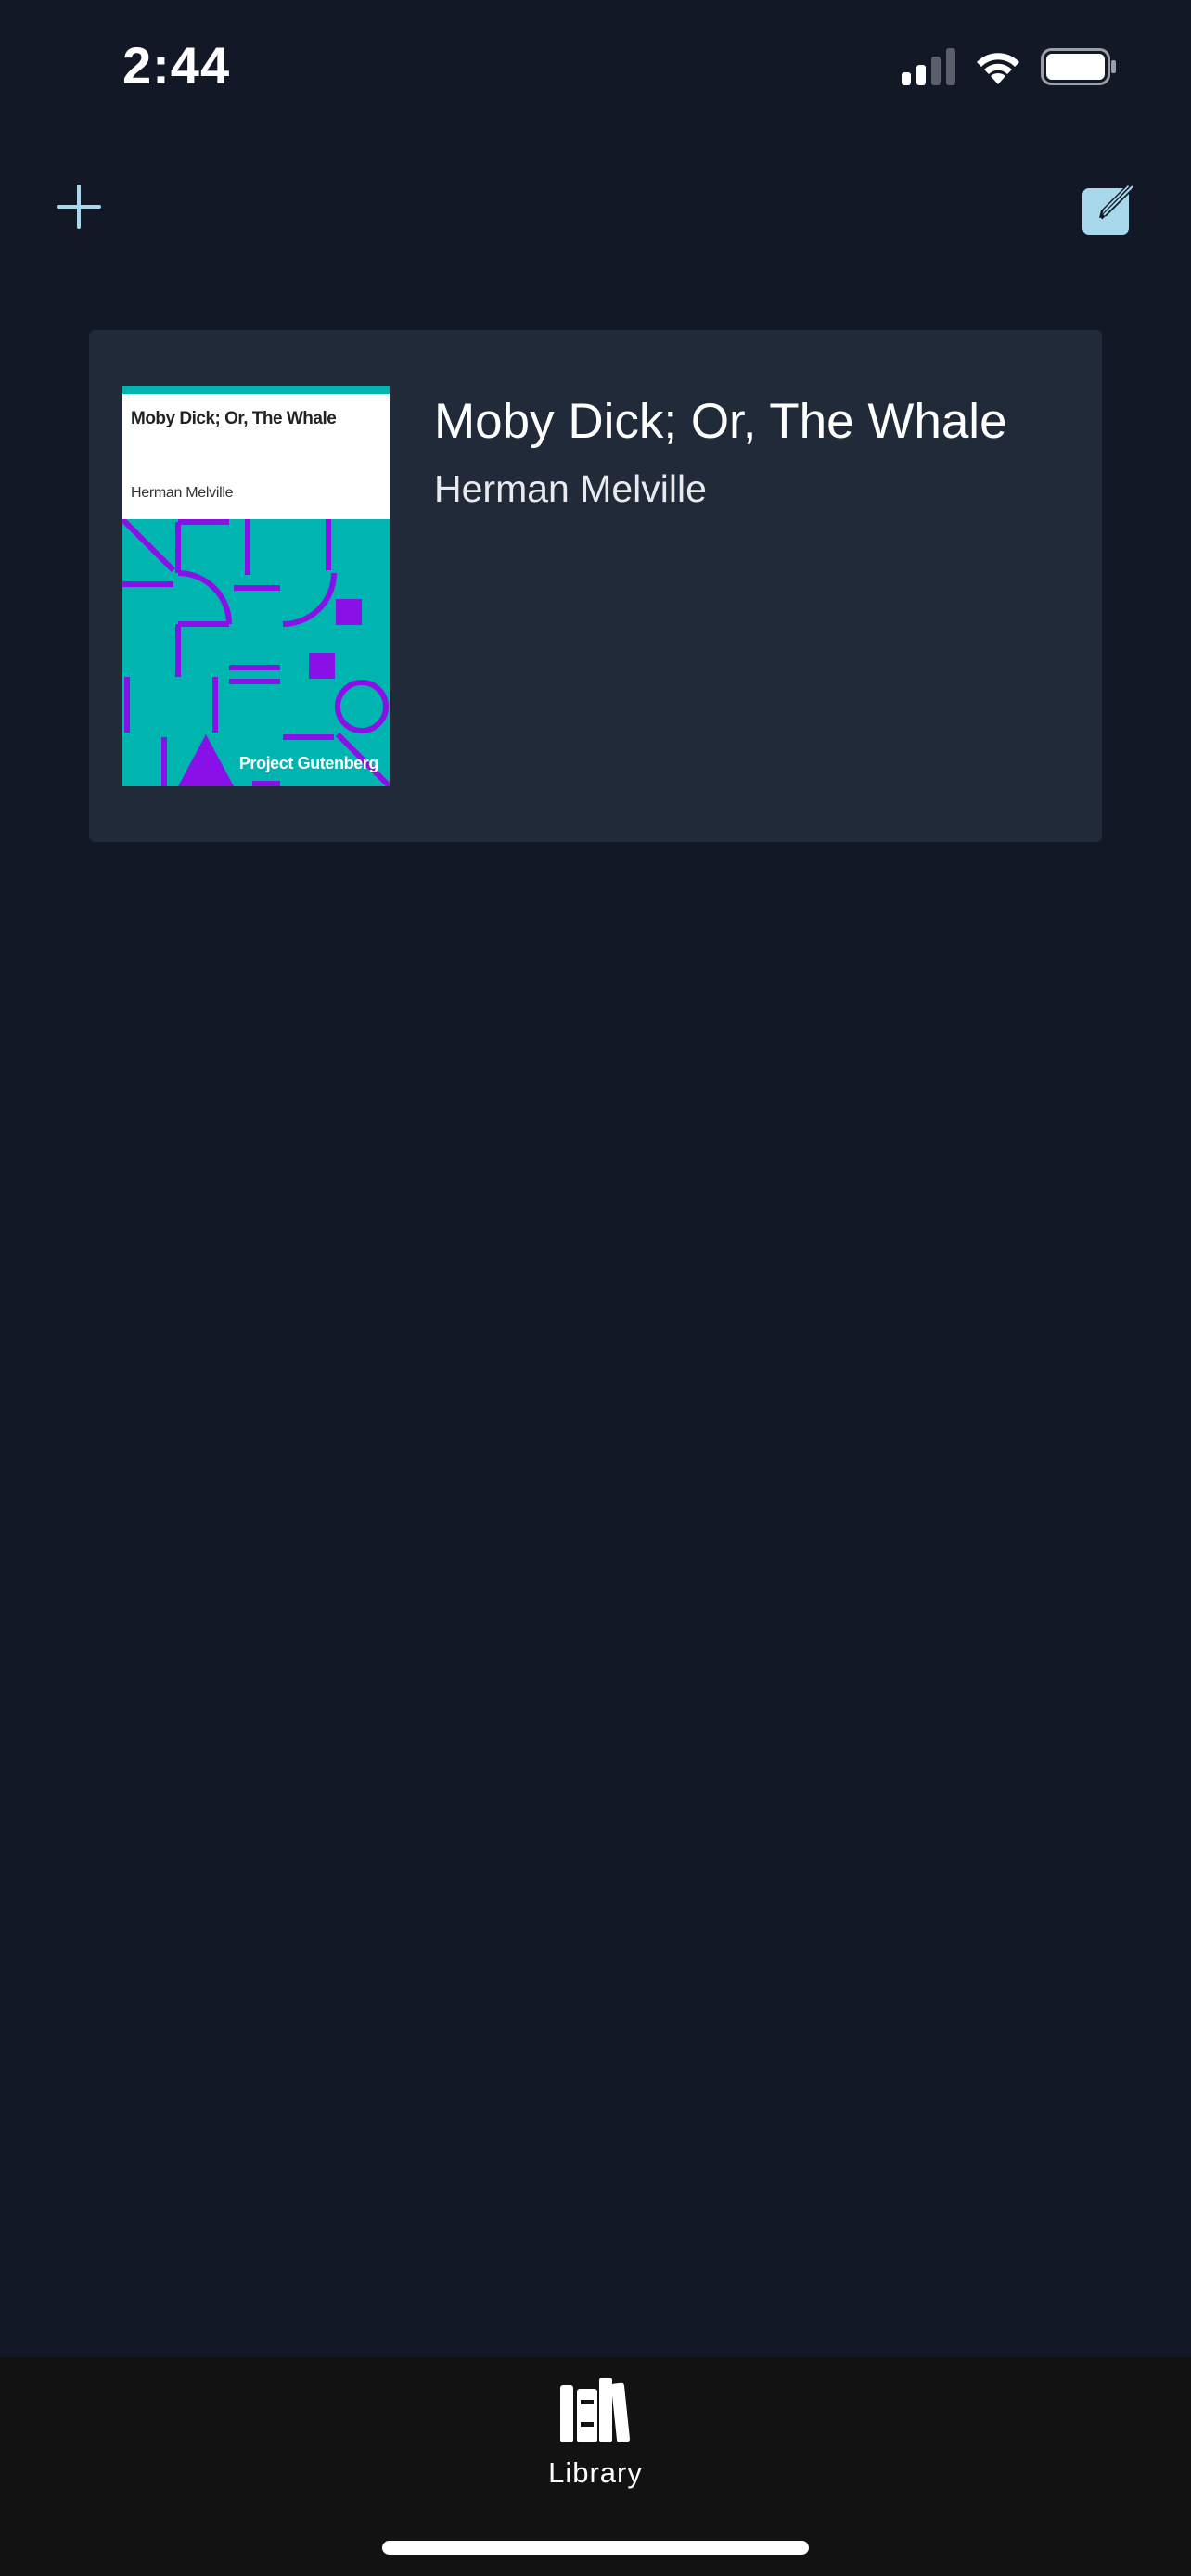 This screenshot has width=1191, height=2576. I want to click on plus-icon, so click(79, 209).